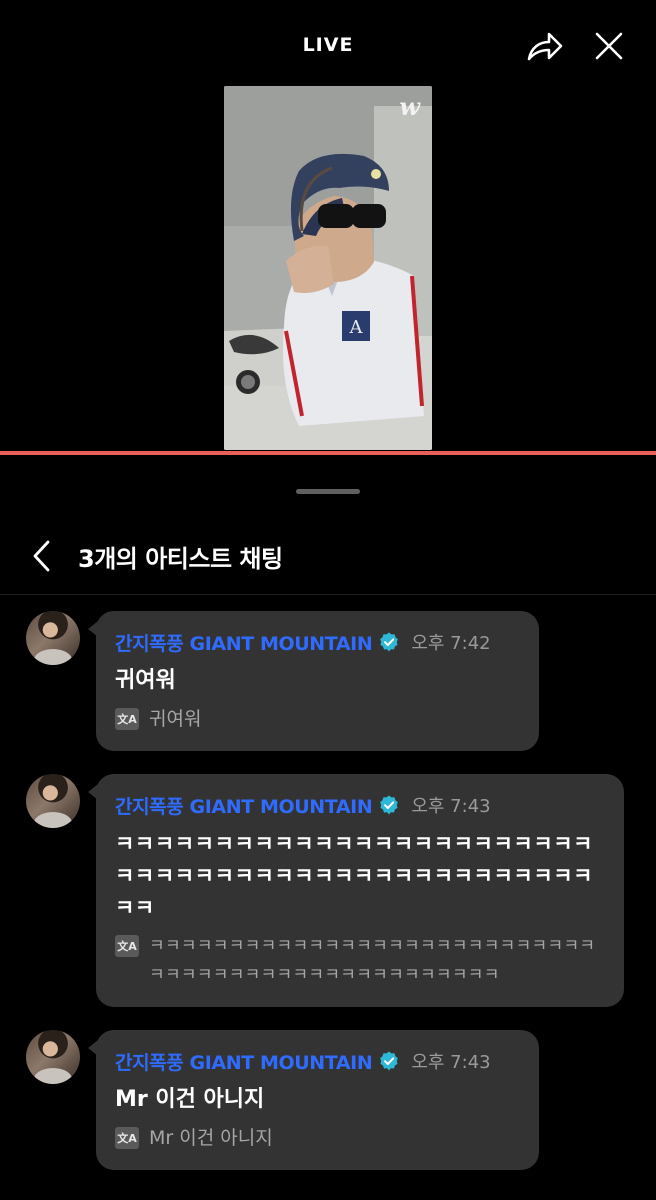  What do you see at coordinates (328, 46) in the screenshot?
I see `top-bar: LIVE` at bounding box center [328, 46].